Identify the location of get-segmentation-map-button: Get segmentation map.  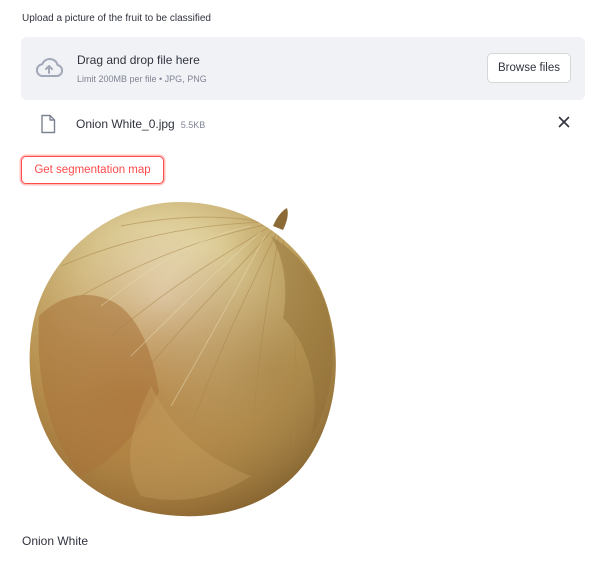
(92, 170).